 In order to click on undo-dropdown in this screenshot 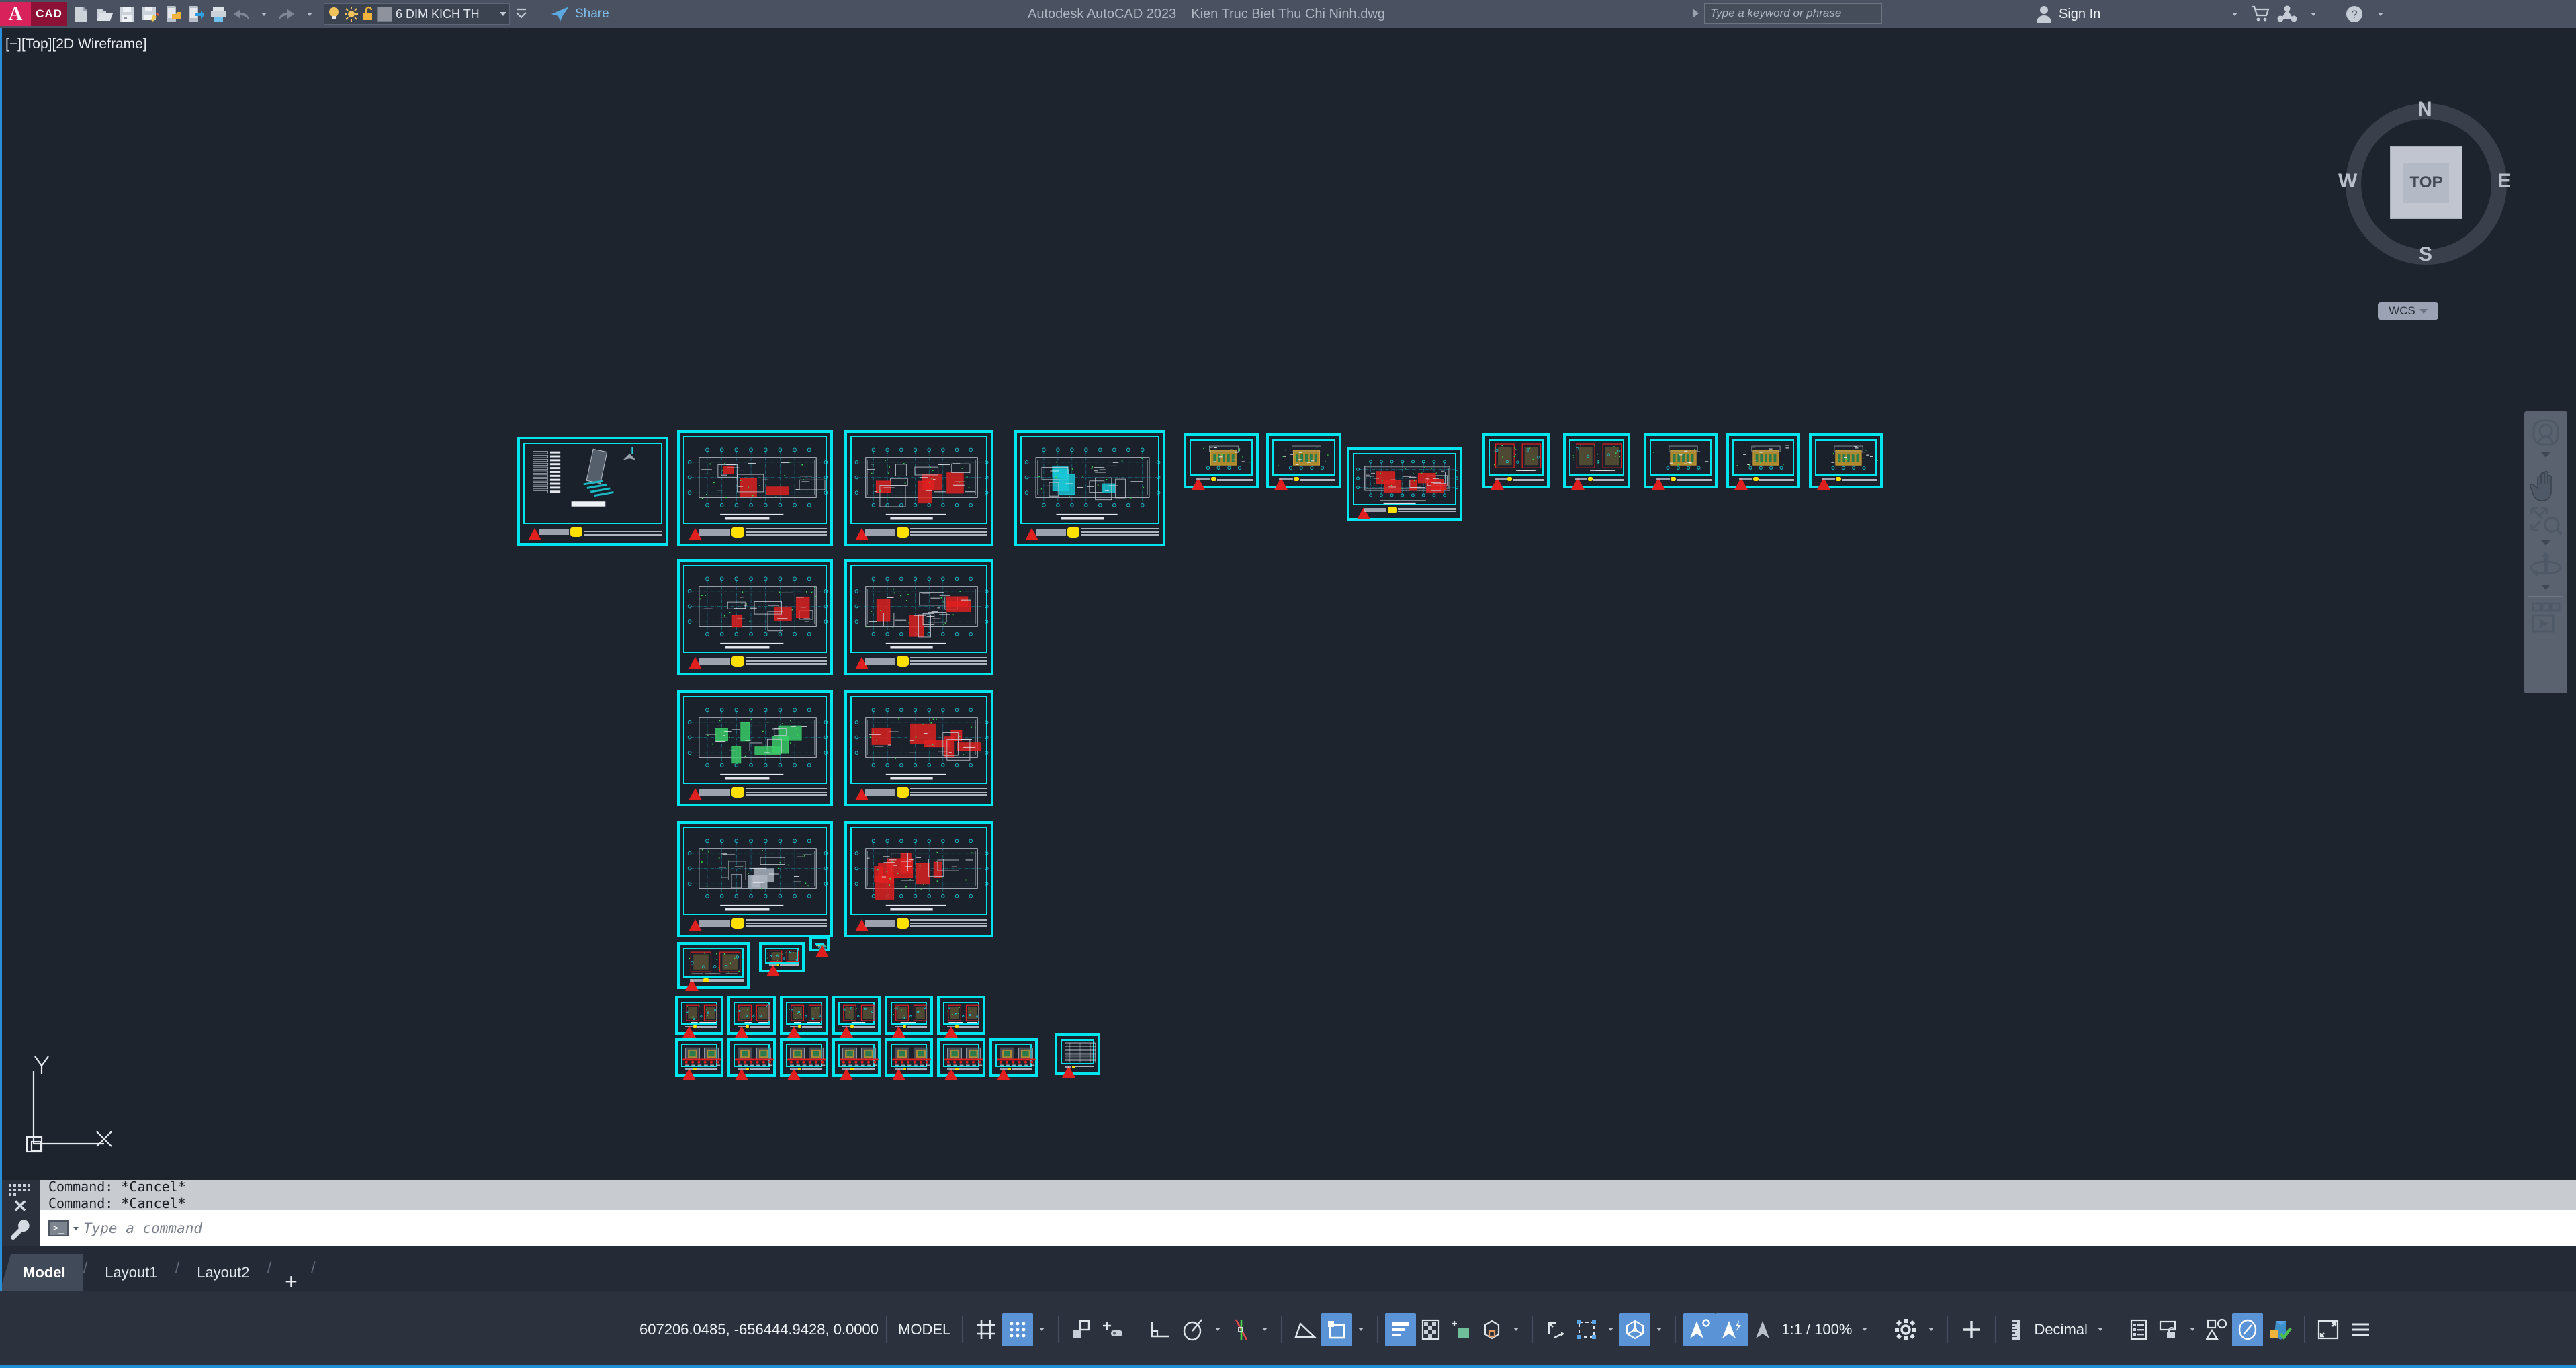, I will do `click(264, 14)`.